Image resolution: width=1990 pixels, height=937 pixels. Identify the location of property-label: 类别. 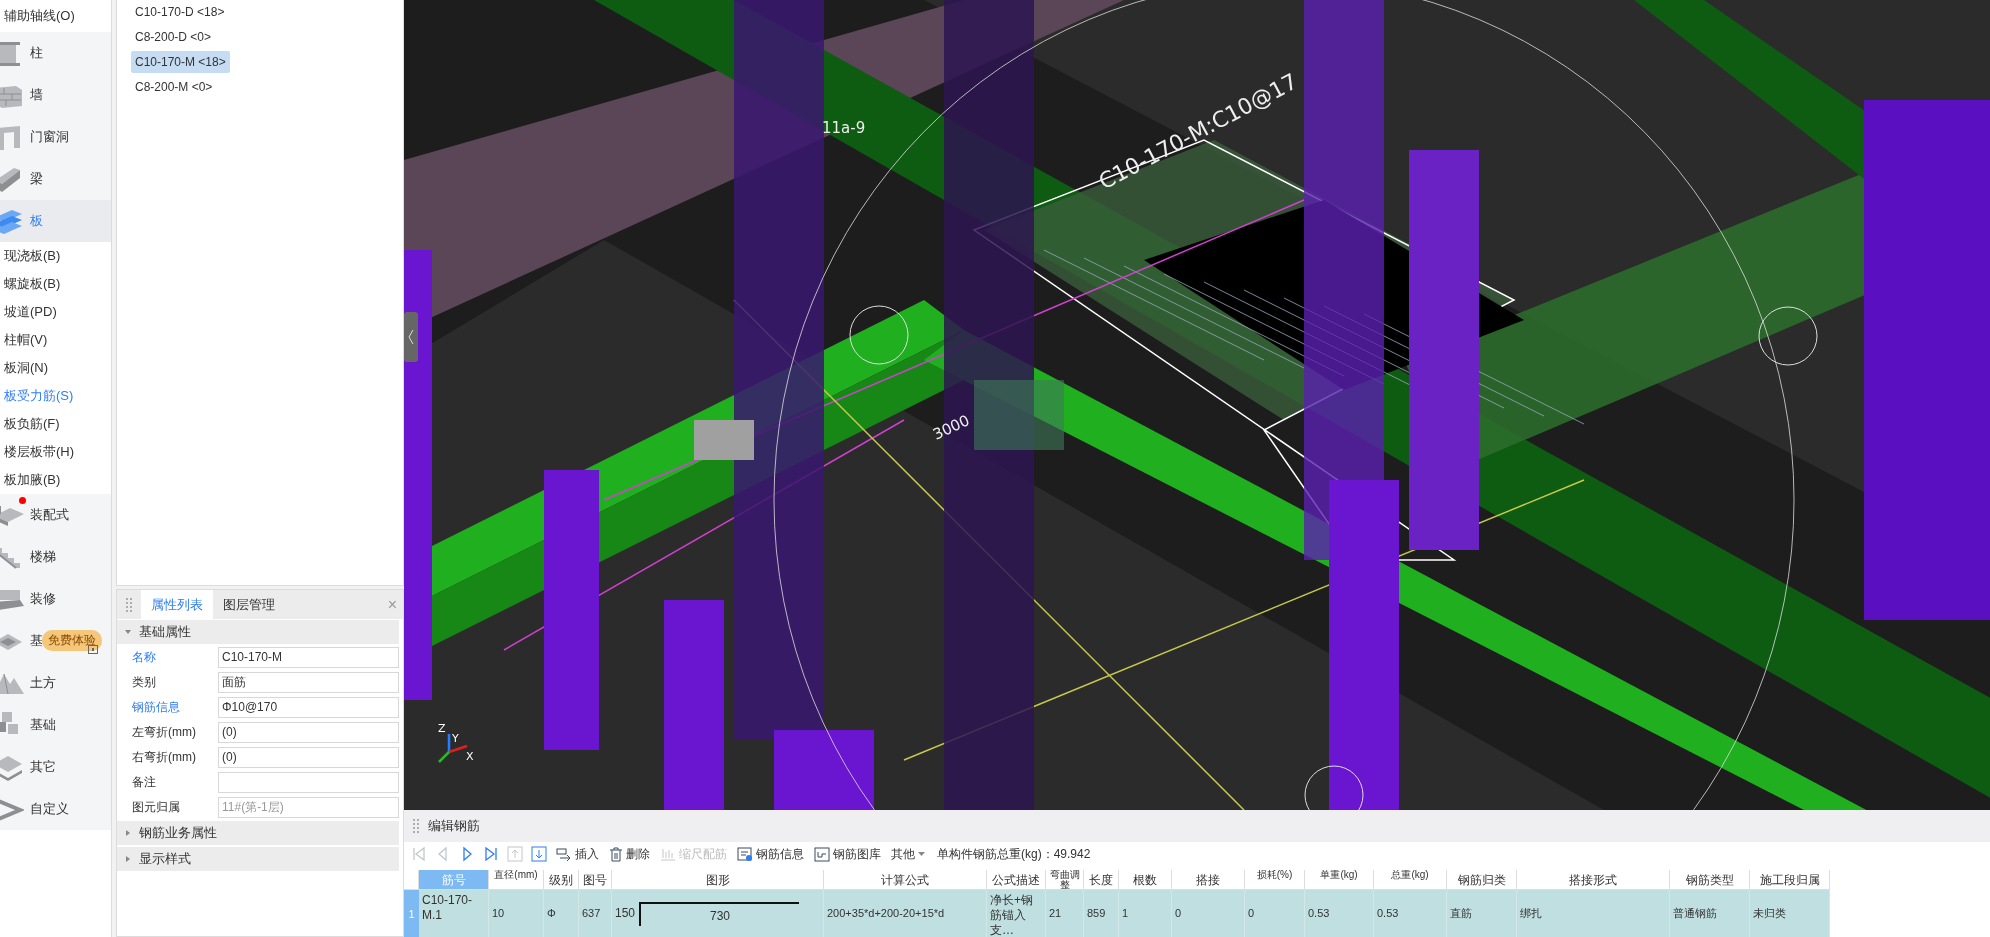
(144, 682).